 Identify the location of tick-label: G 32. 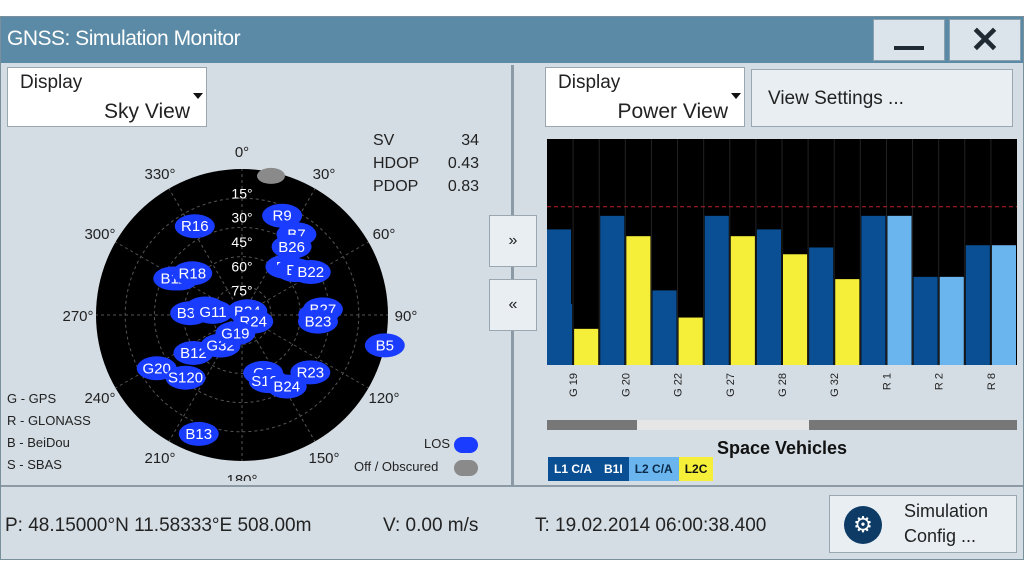
(835, 385).